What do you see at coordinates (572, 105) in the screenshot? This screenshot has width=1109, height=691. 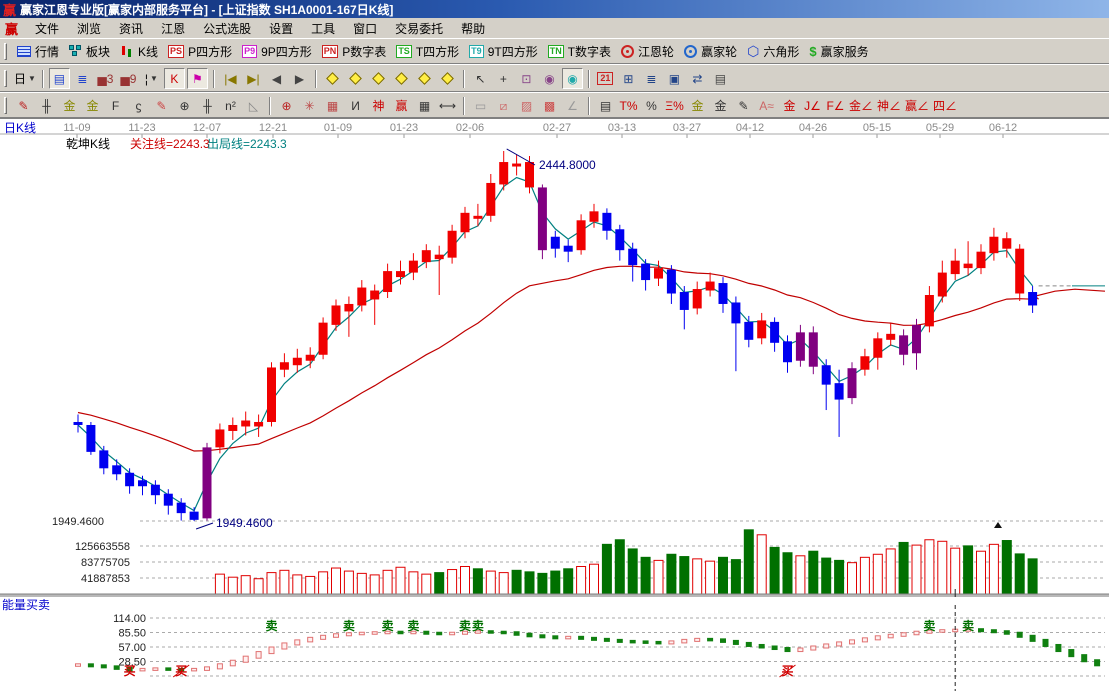 I see `angle-line-icon: ∠` at bounding box center [572, 105].